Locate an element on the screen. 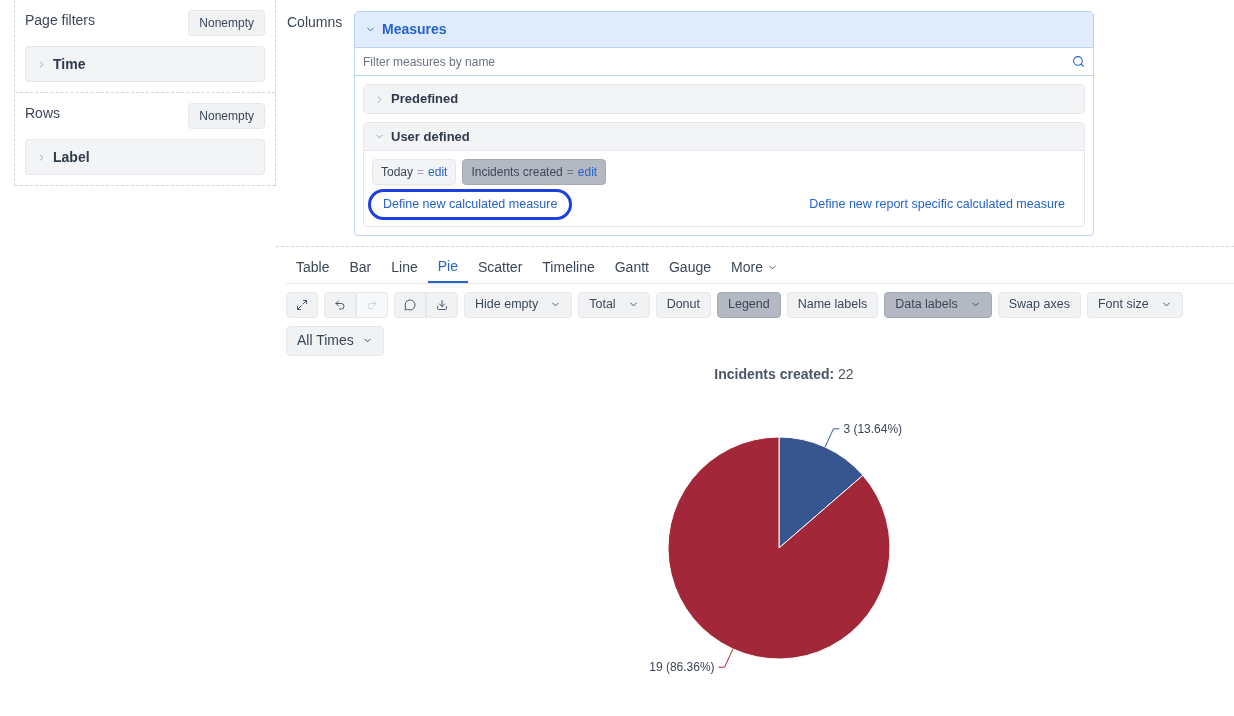  edit-link: edit is located at coordinates (438, 172).